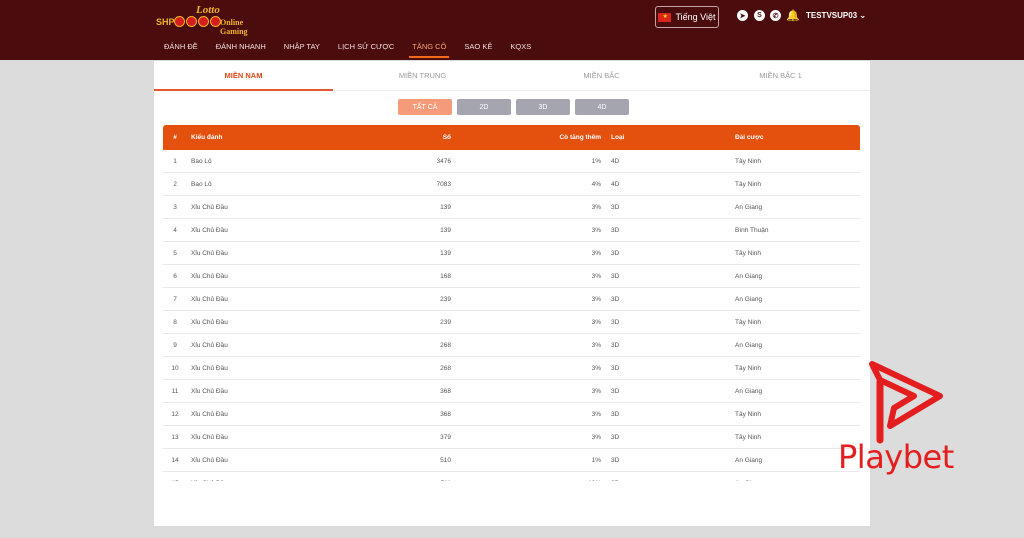 This screenshot has width=1024, height=538. Describe the element at coordinates (511, 368) in the screenshot. I see `table-row: 10 Xỉu Chủ Đầu 268 3% 3D Tây Ninh` at that location.